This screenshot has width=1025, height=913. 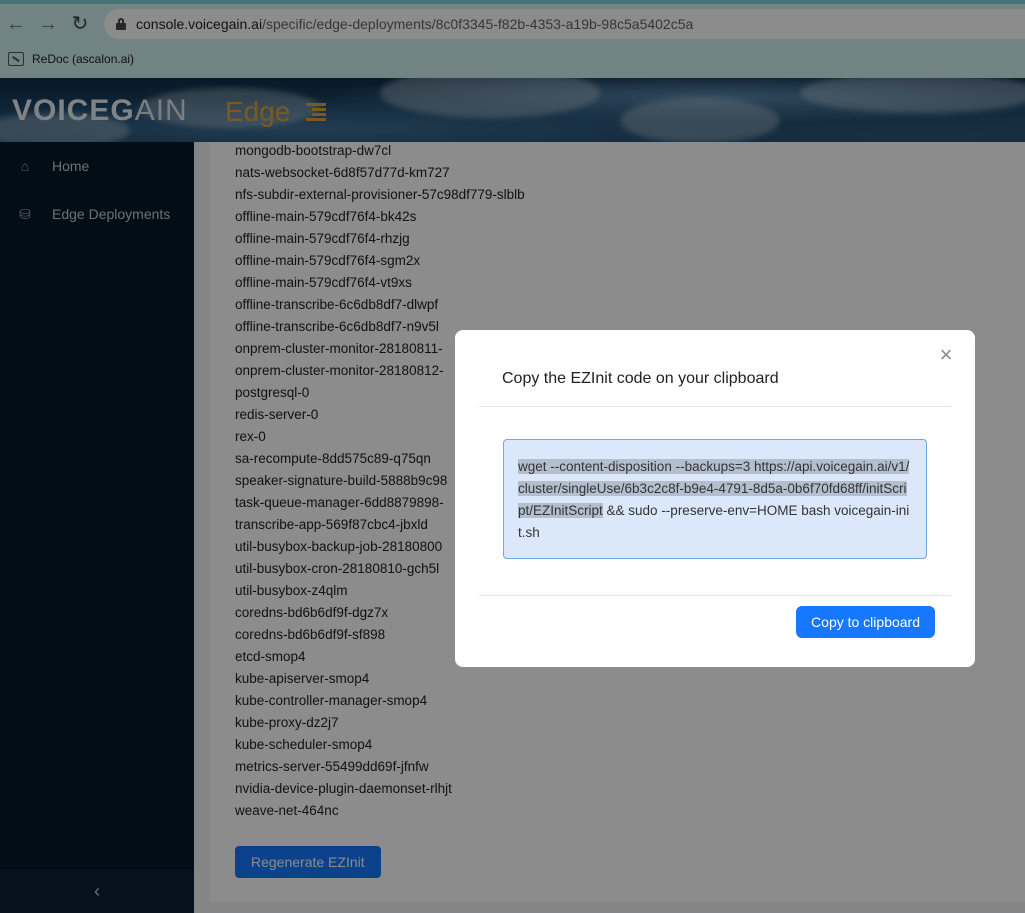 What do you see at coordinates (640, 378) in the screenshot?
I see `modal-title: Copy the EZInit code on your clipboard` at bounding box center [640, 378].